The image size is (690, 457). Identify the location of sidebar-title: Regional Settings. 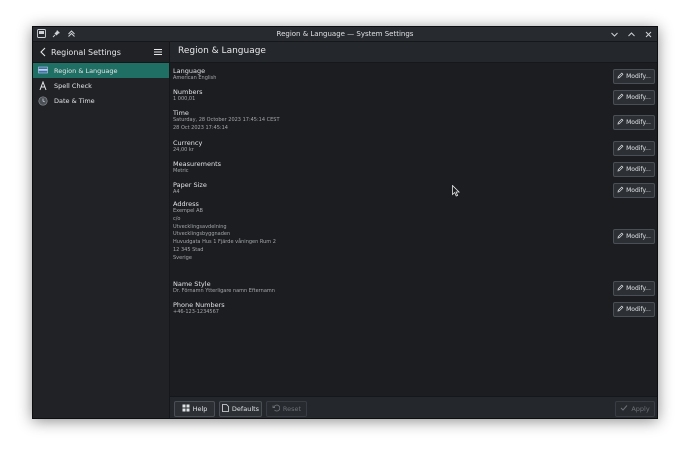
(86, 52).